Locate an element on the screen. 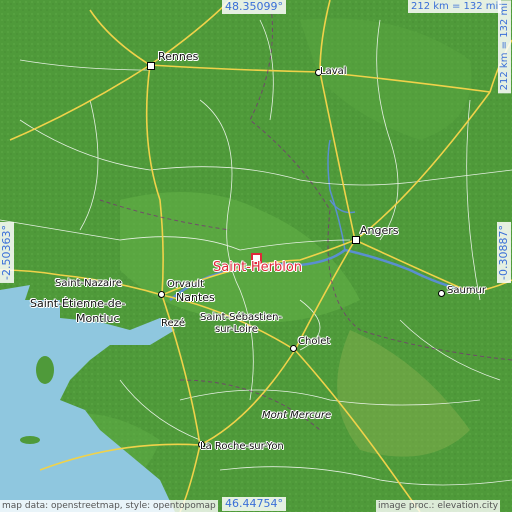 The width and height of the screenshot is (512, 512). place-label-saint-herblon: Saint-Herblon is located at coordinates (258, 267).